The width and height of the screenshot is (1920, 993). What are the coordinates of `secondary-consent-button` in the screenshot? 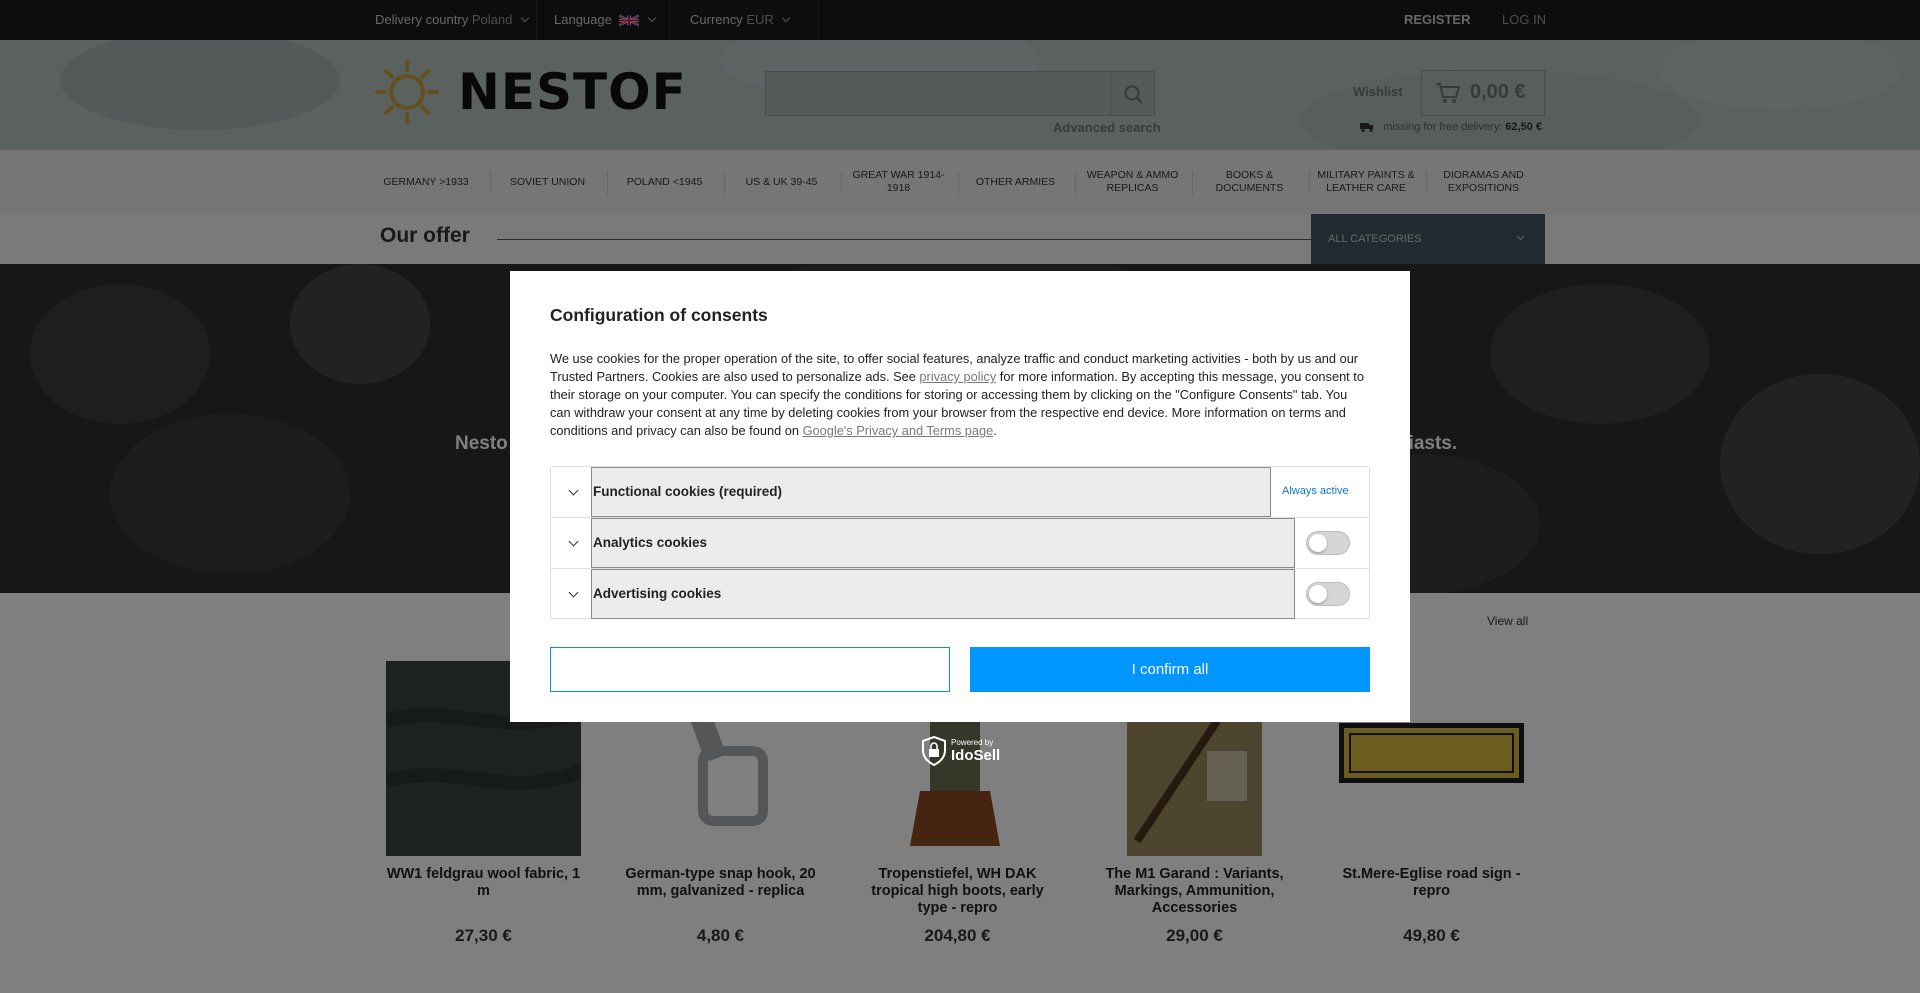 It's located at (750, 669).